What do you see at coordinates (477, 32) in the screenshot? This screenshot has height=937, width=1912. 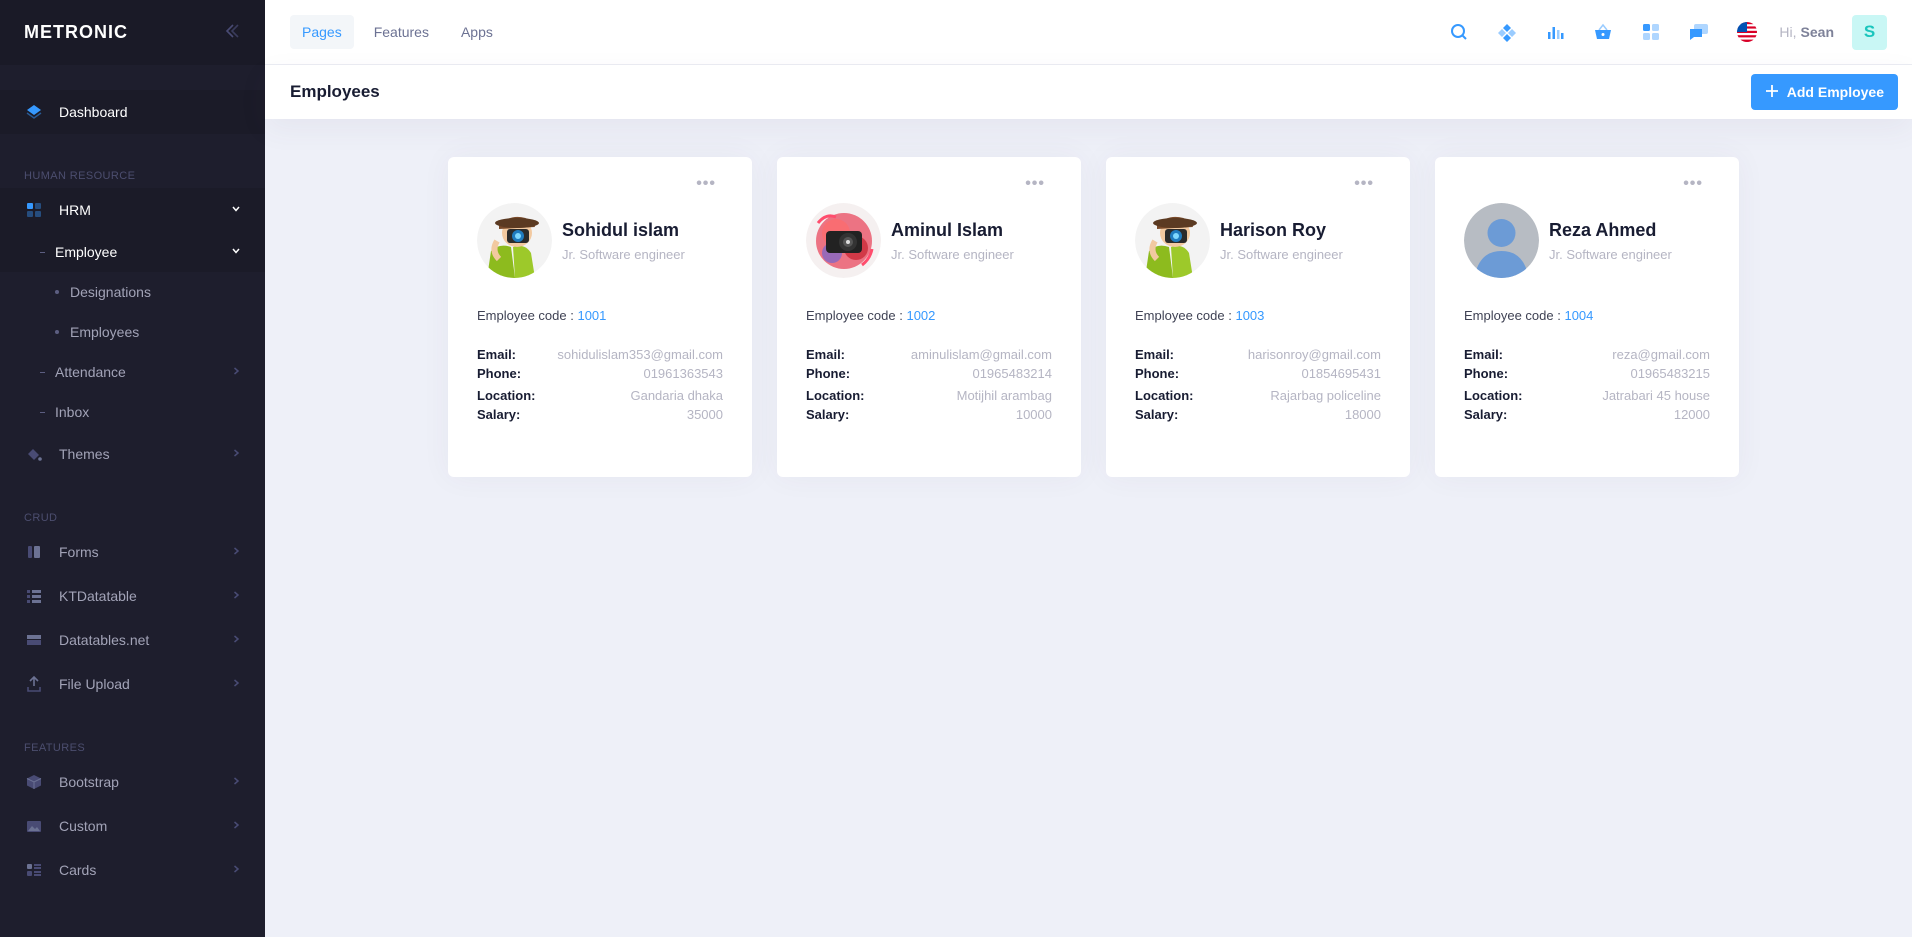 I see `tab-apps: Apps` at bounding box center [477, 32].